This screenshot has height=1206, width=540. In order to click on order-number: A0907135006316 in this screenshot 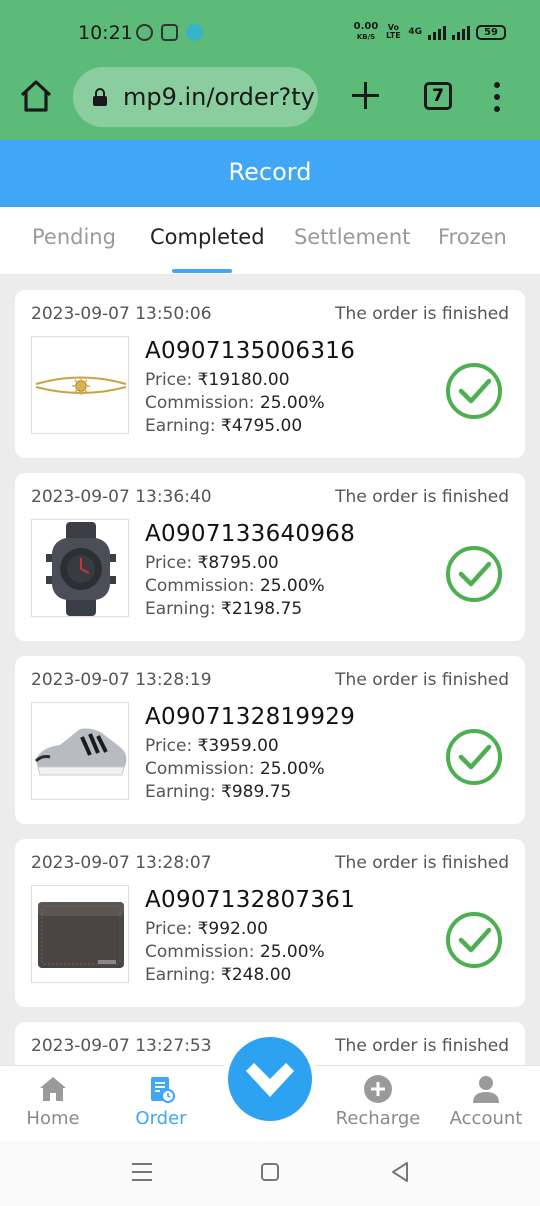, I will do `click(250, 351)`.